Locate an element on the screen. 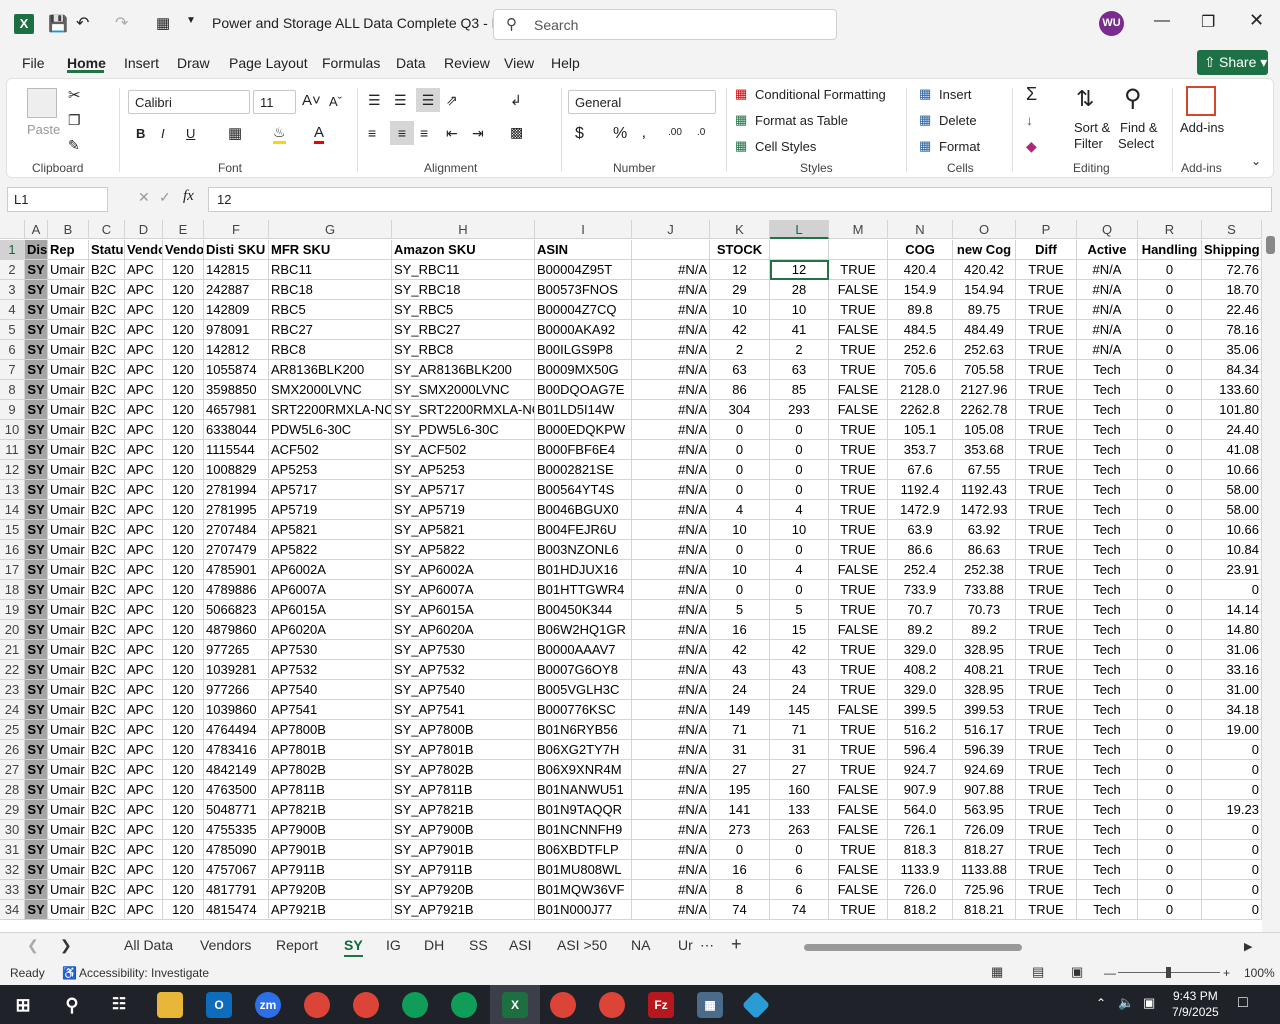  cell-styles-button: Cell Styles is located at coordinates (785, 146).